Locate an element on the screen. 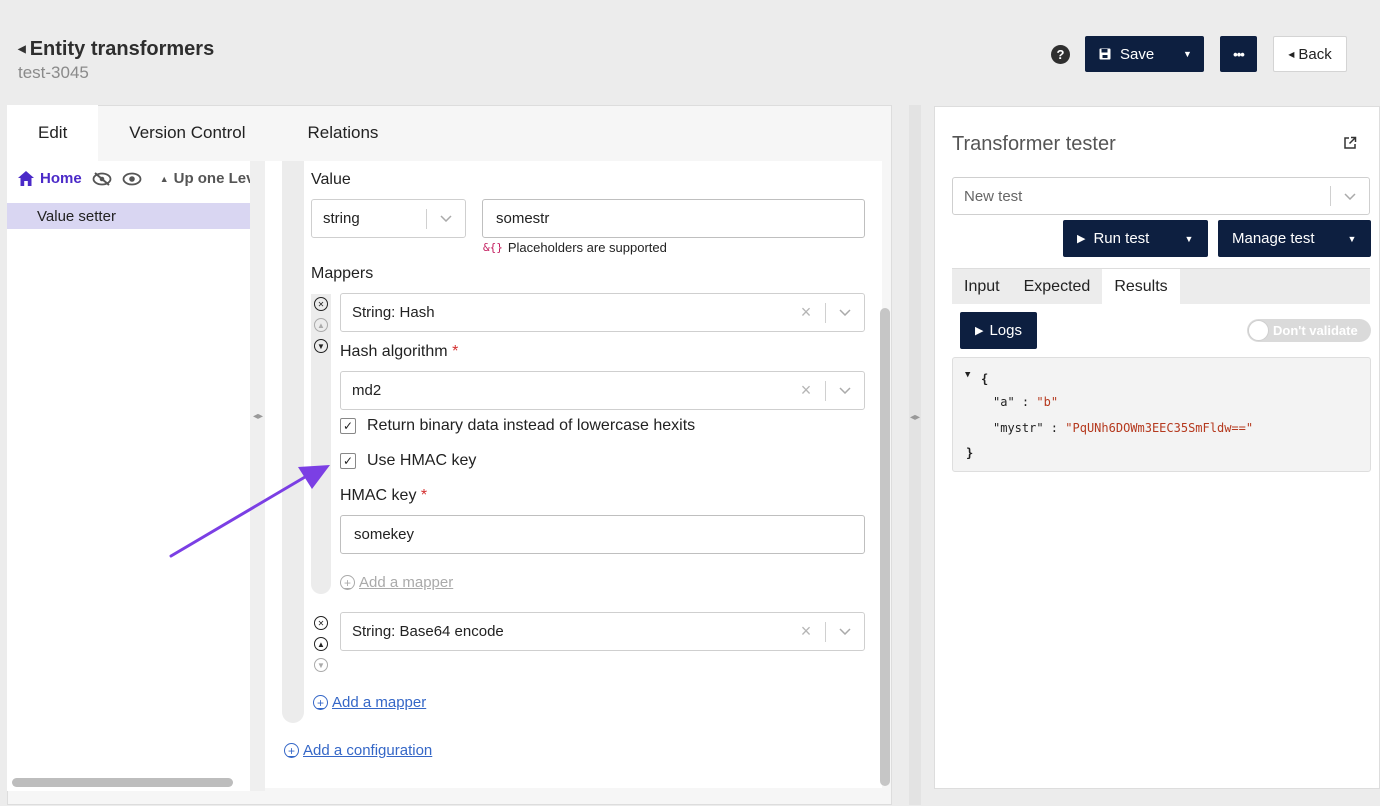 The image size is (1380, 806). eye-slash-icon is located at coordinates (102, 178).